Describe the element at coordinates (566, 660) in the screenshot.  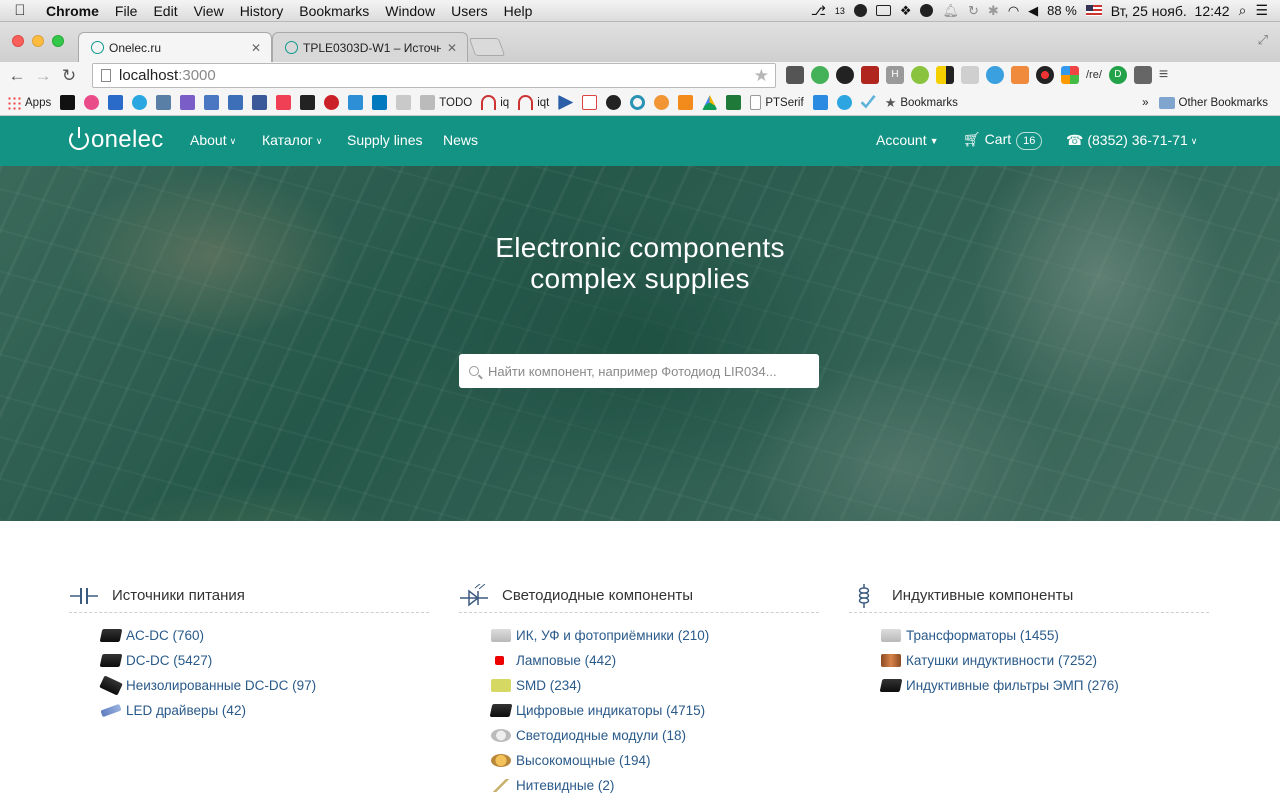
I see `subcategory-link: Ламповые (442)` at that location.